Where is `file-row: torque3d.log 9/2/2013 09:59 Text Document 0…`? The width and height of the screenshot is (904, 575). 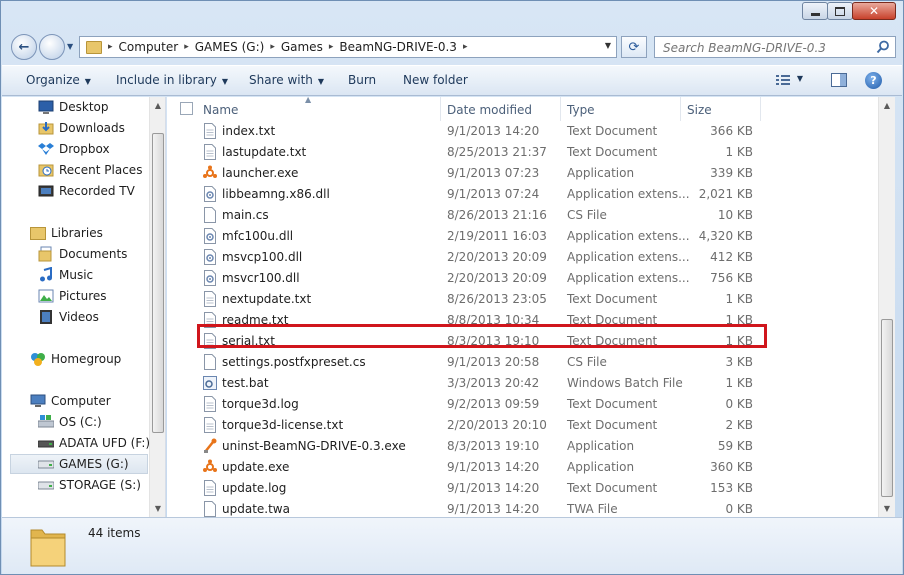
file-row: torque3d.log 9/2/2013 09:59 Text Document 0… is located at coordinates (522, 404).